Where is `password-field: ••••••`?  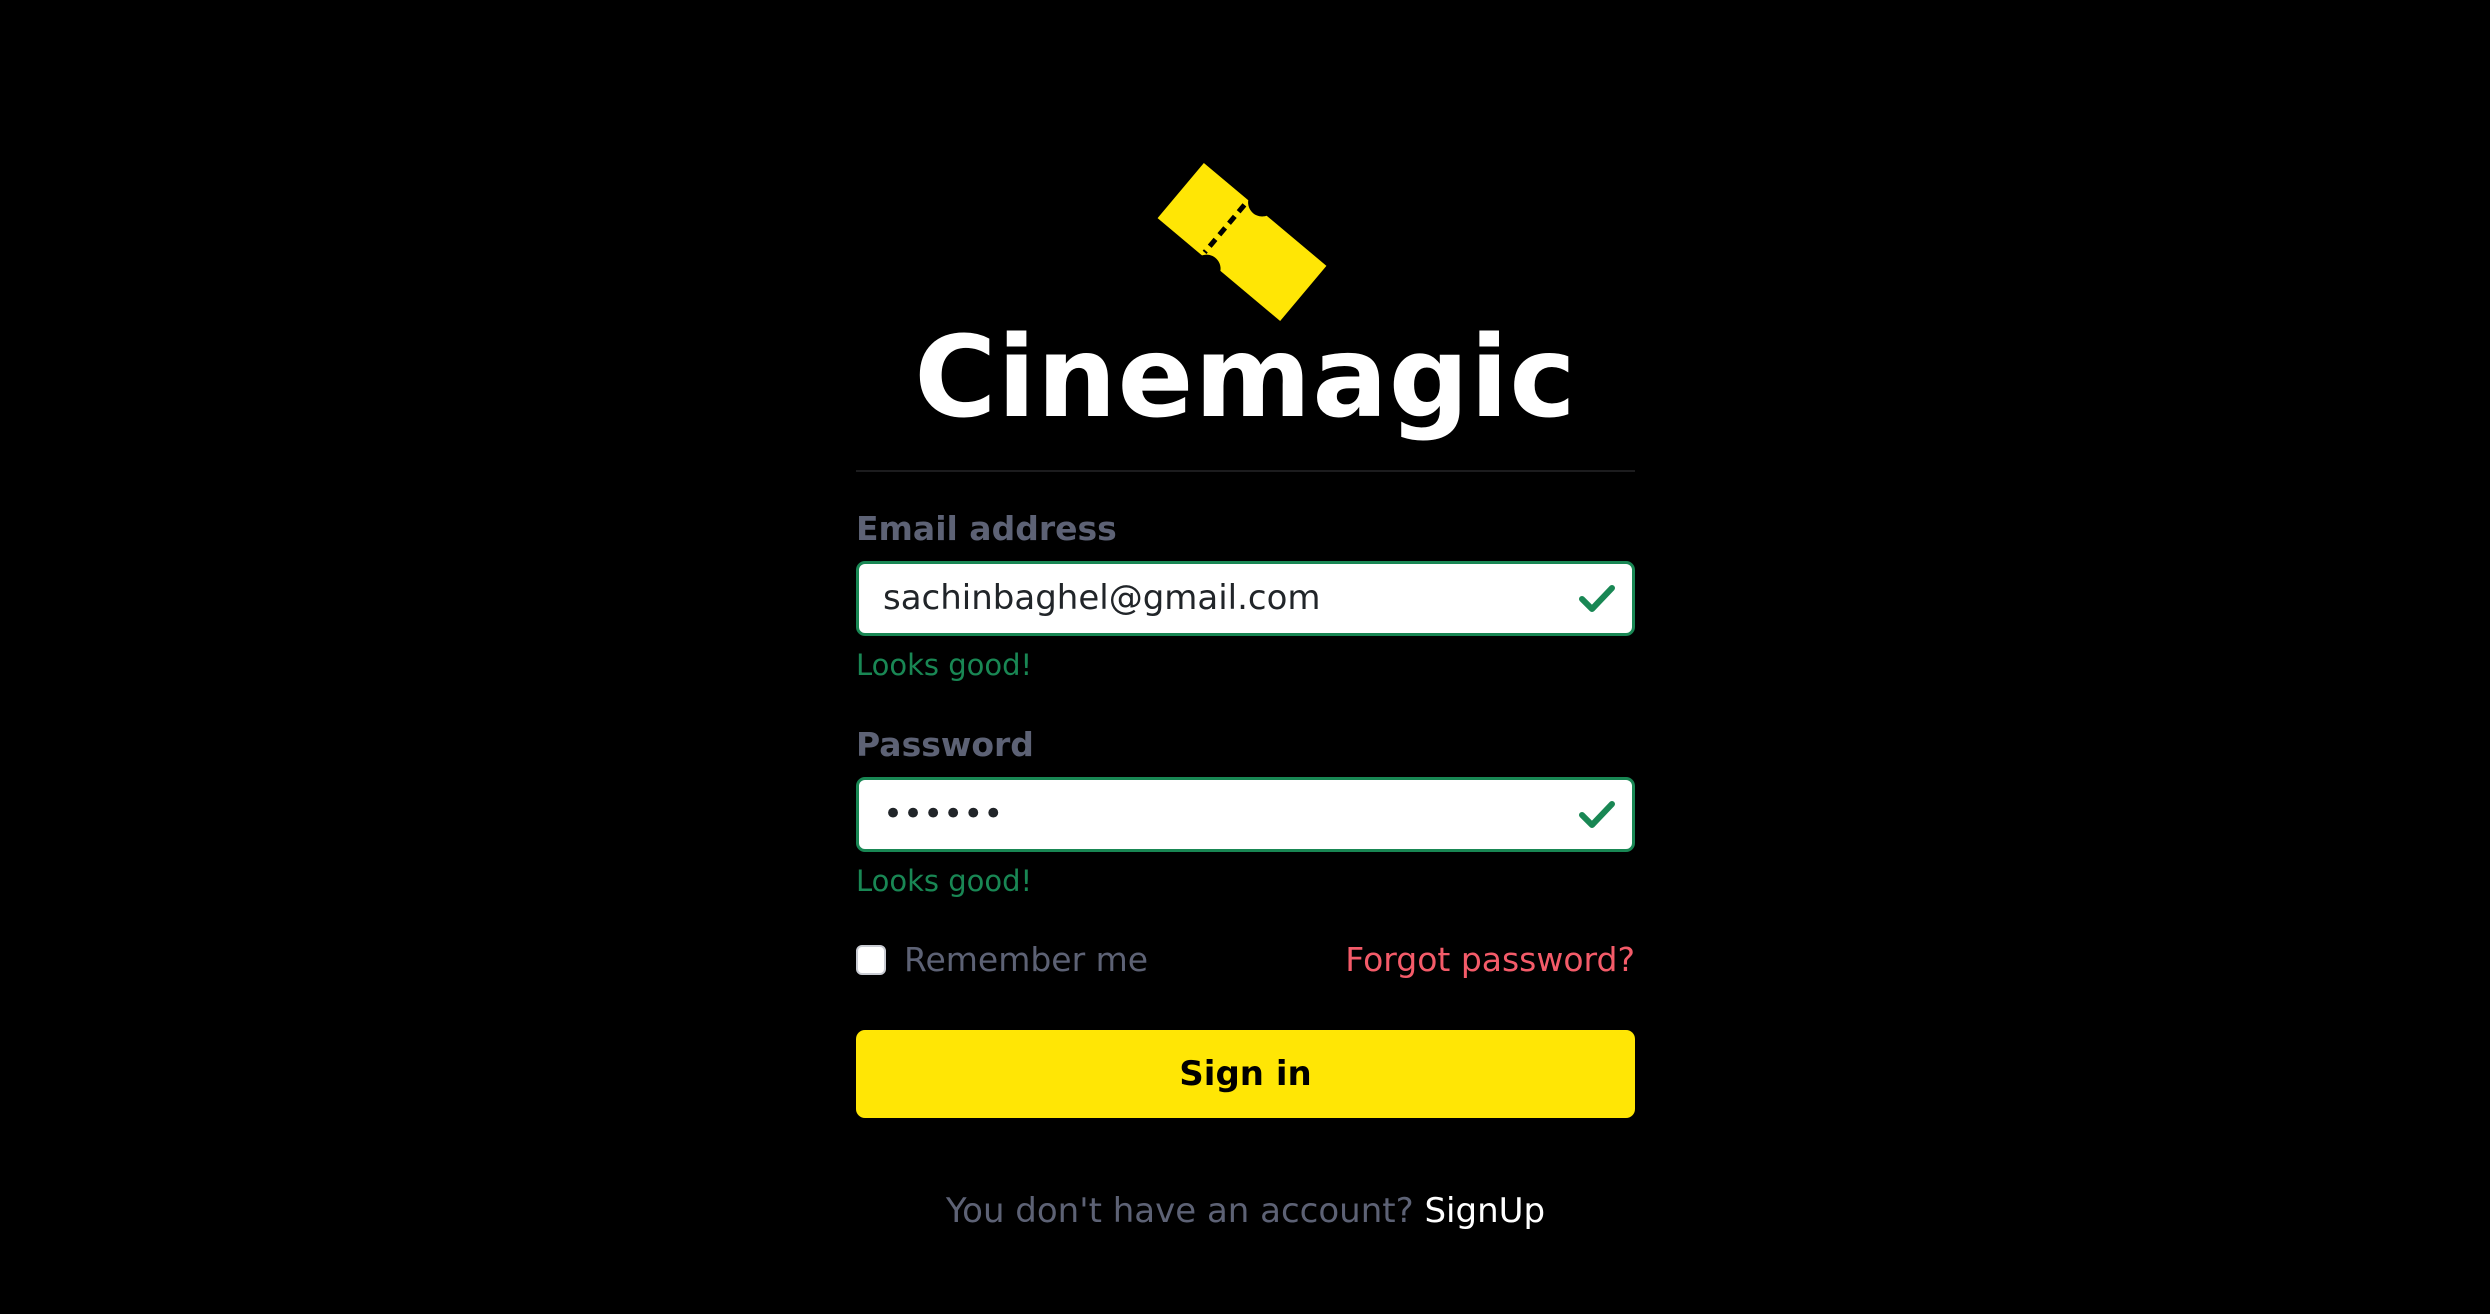
password-field: •••••• is located at coordinates (1245, 814).